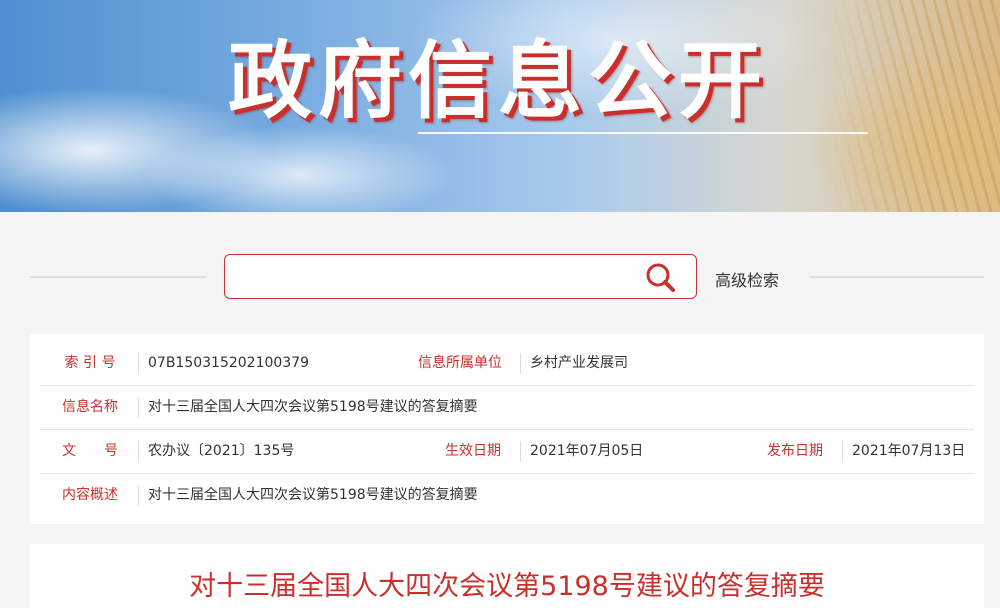  Describe the element at coordinates (313, 495) in the screenshot. I see `summary-value: 对十三届全国人大四次会议第5198号建议的答复摘要` at that location.